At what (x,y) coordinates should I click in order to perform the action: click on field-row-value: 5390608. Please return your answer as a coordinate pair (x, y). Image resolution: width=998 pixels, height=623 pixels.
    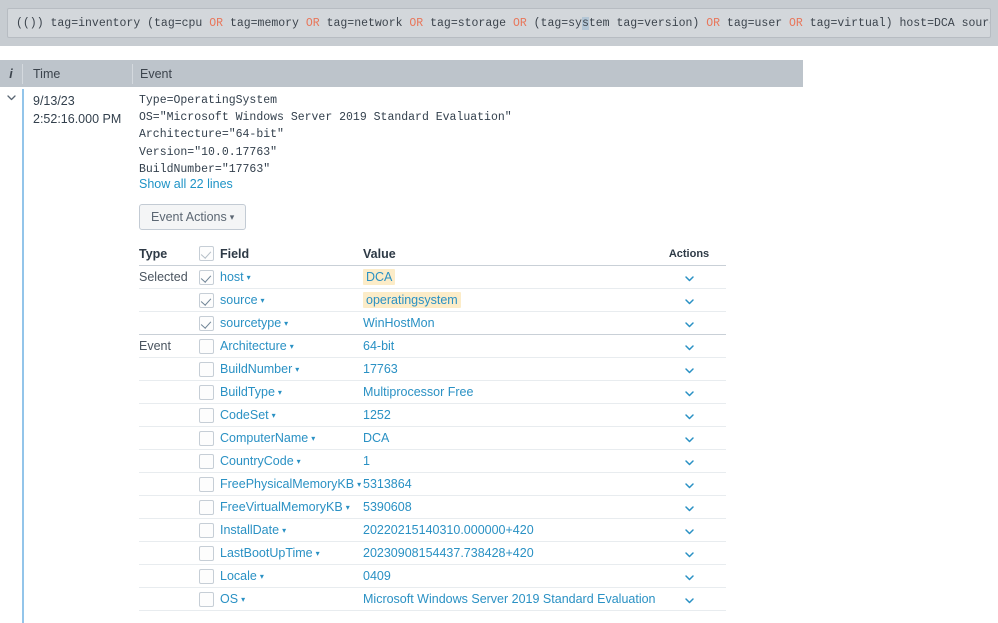
    Looking at the image, I should click on (387, 507).